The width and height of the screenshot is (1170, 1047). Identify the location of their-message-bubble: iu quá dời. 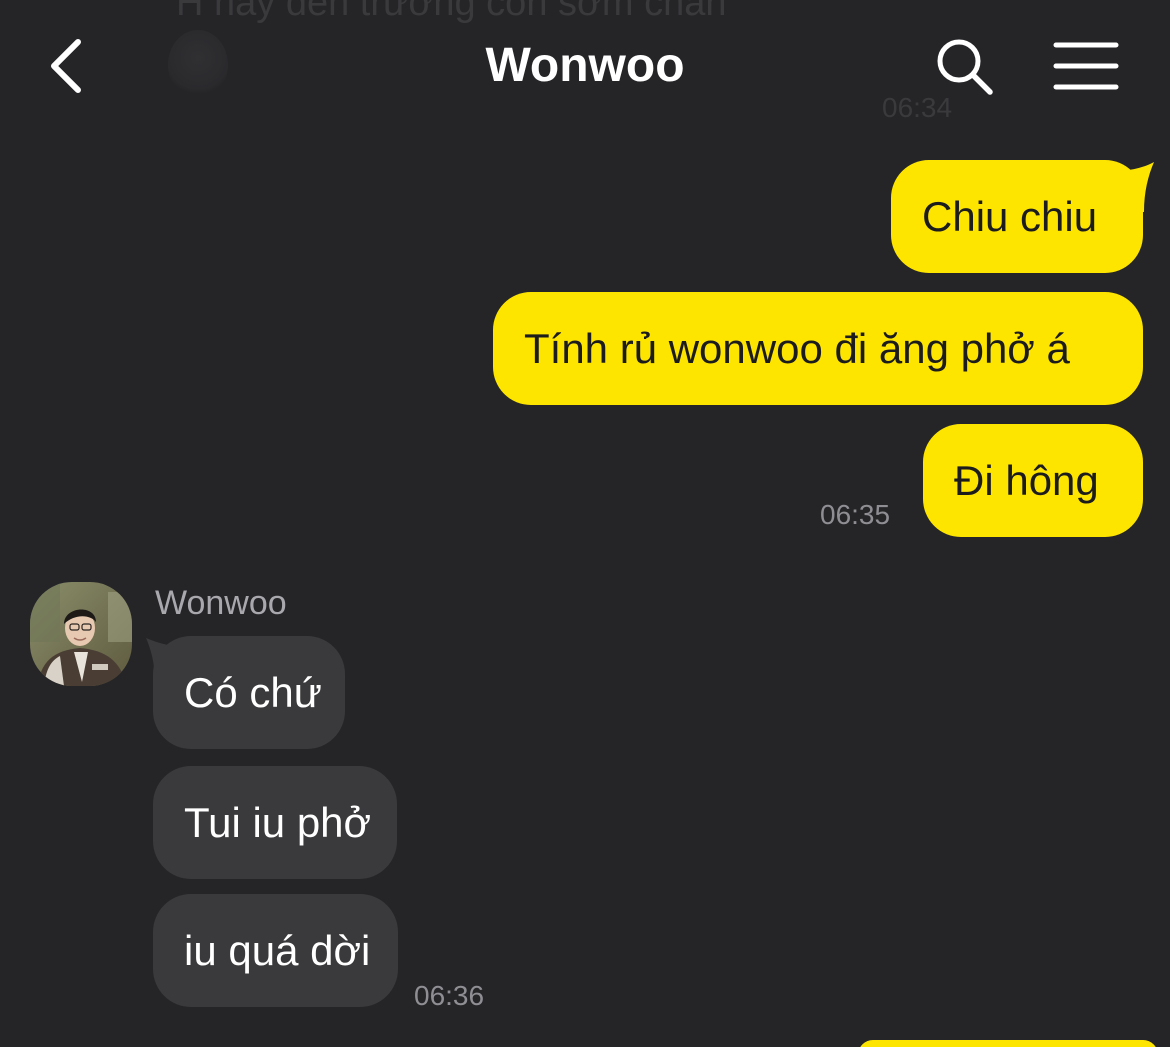
(275, 950).